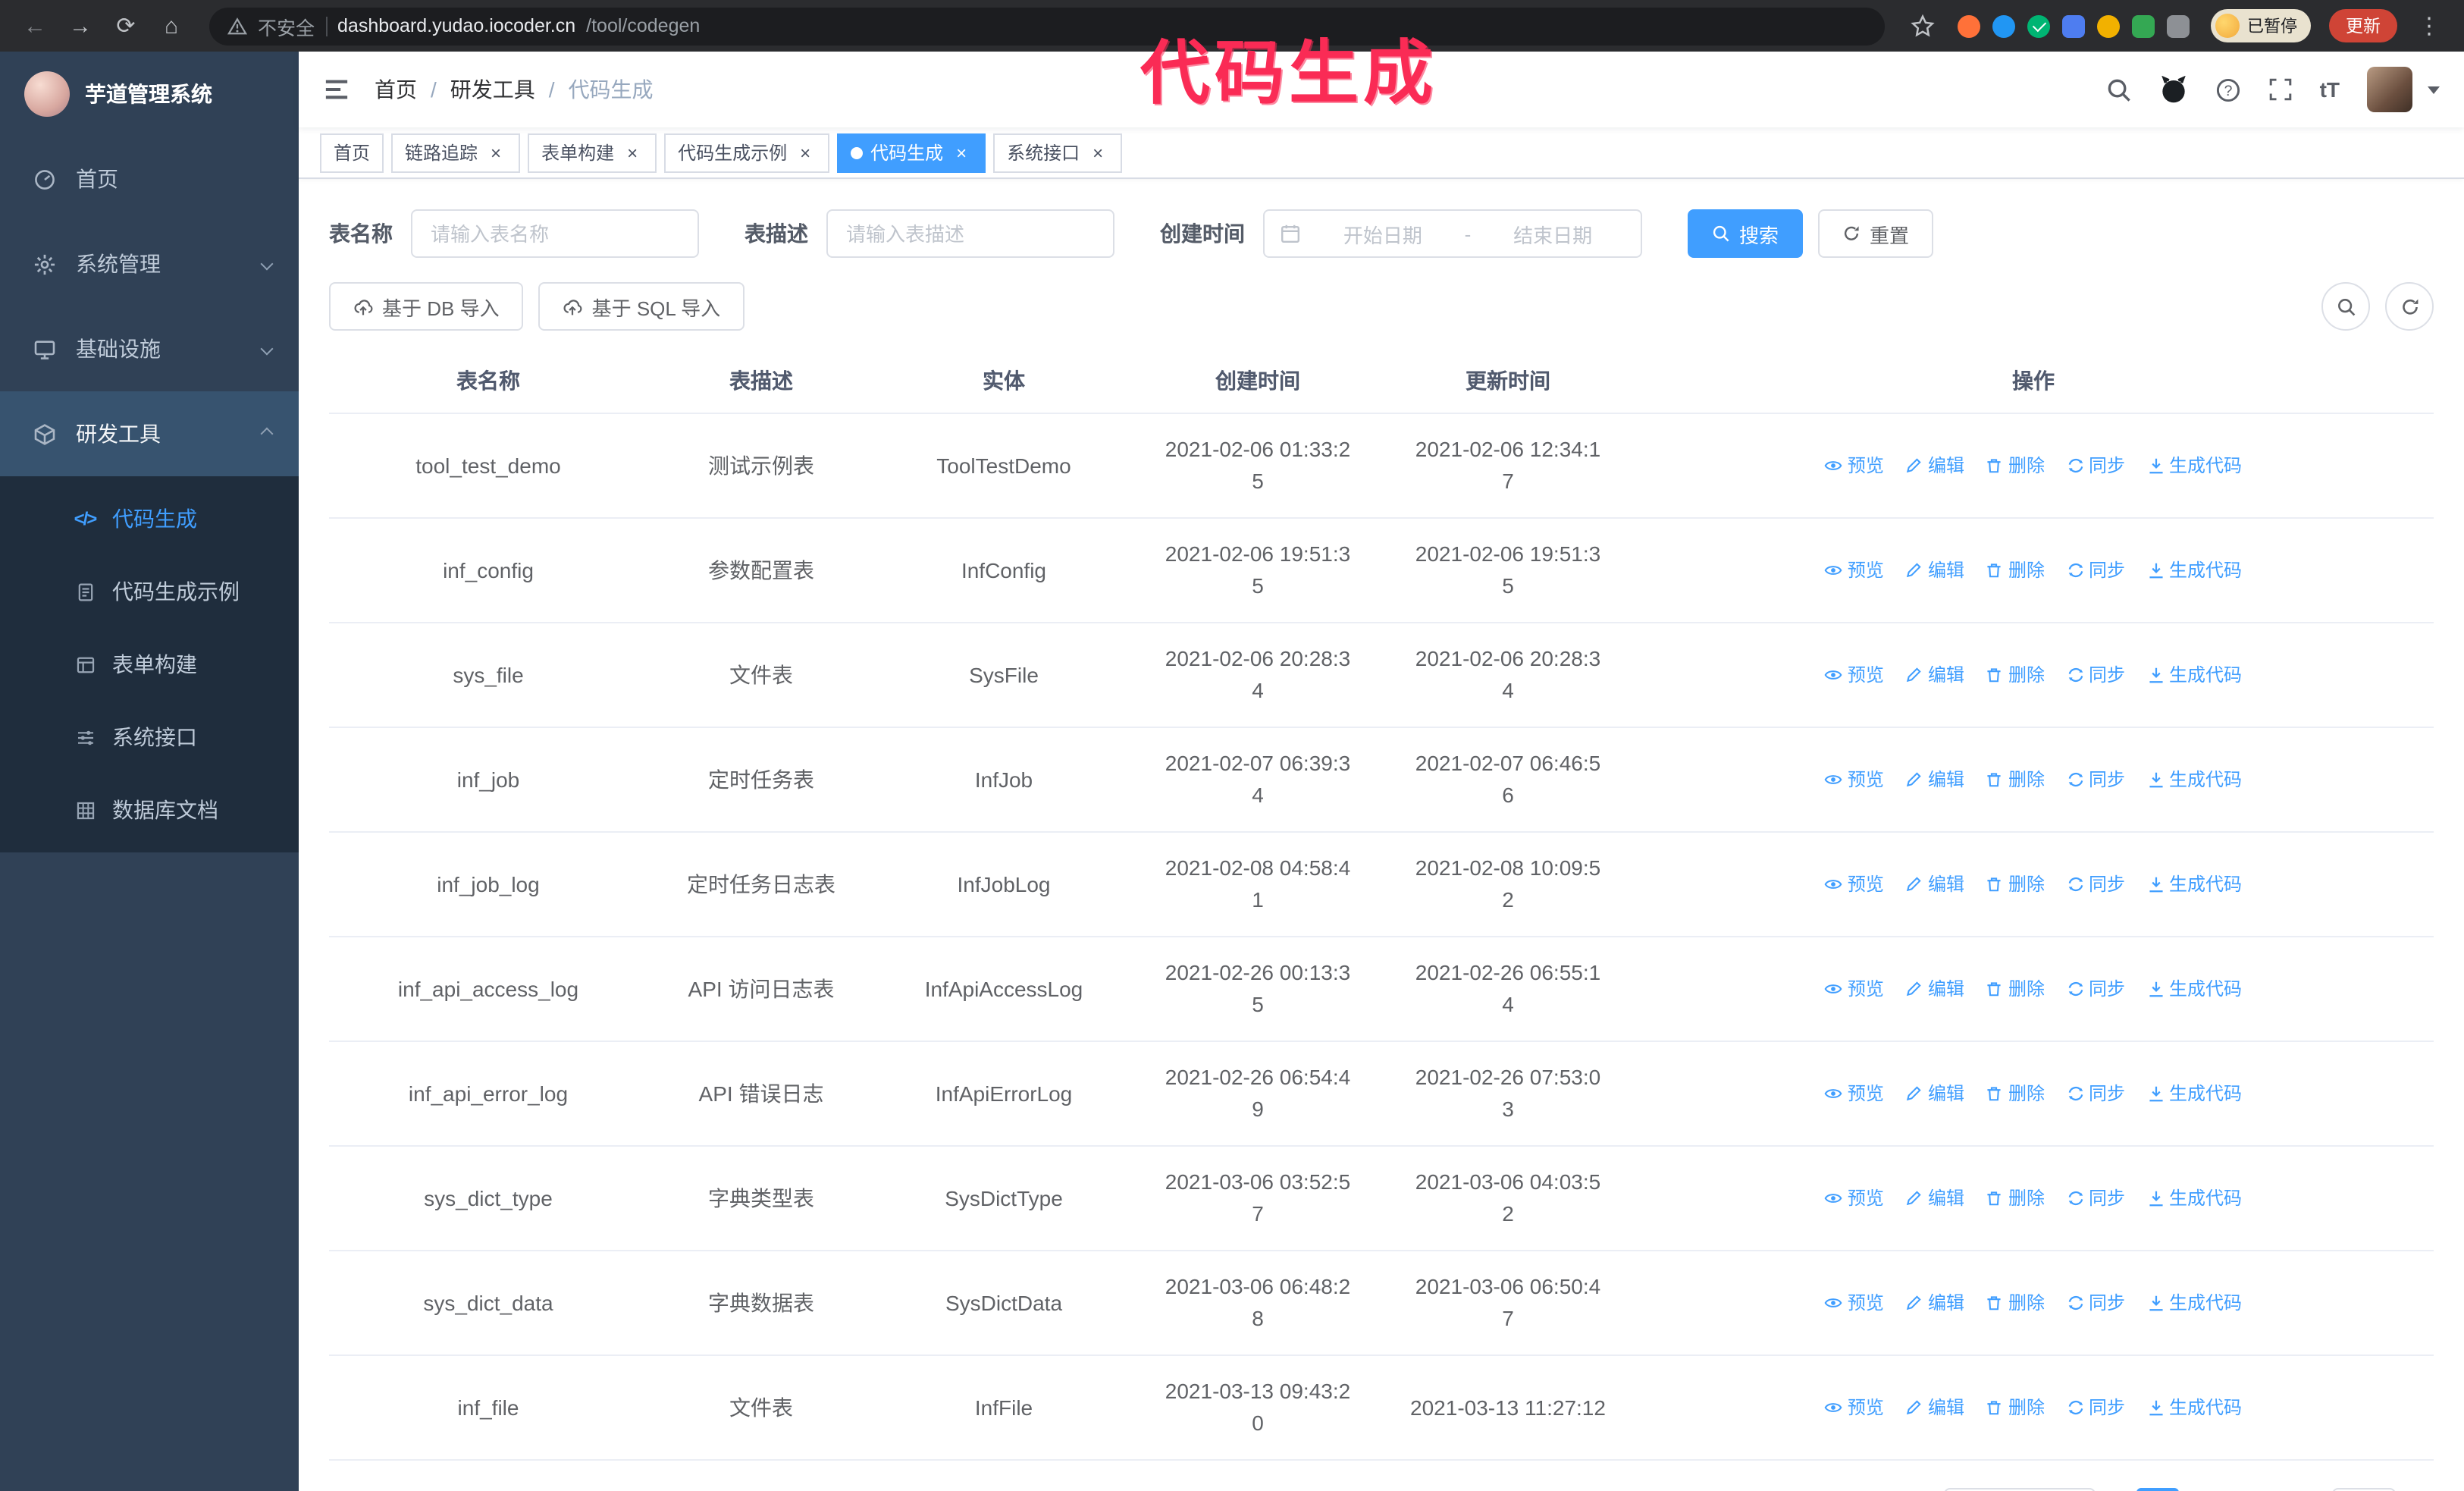  What do you see at coordinates (150, 591) in the screenshot?
I see `sidebar-item-codegen-example: 代码生成示例` at bounding box center [150, 591].